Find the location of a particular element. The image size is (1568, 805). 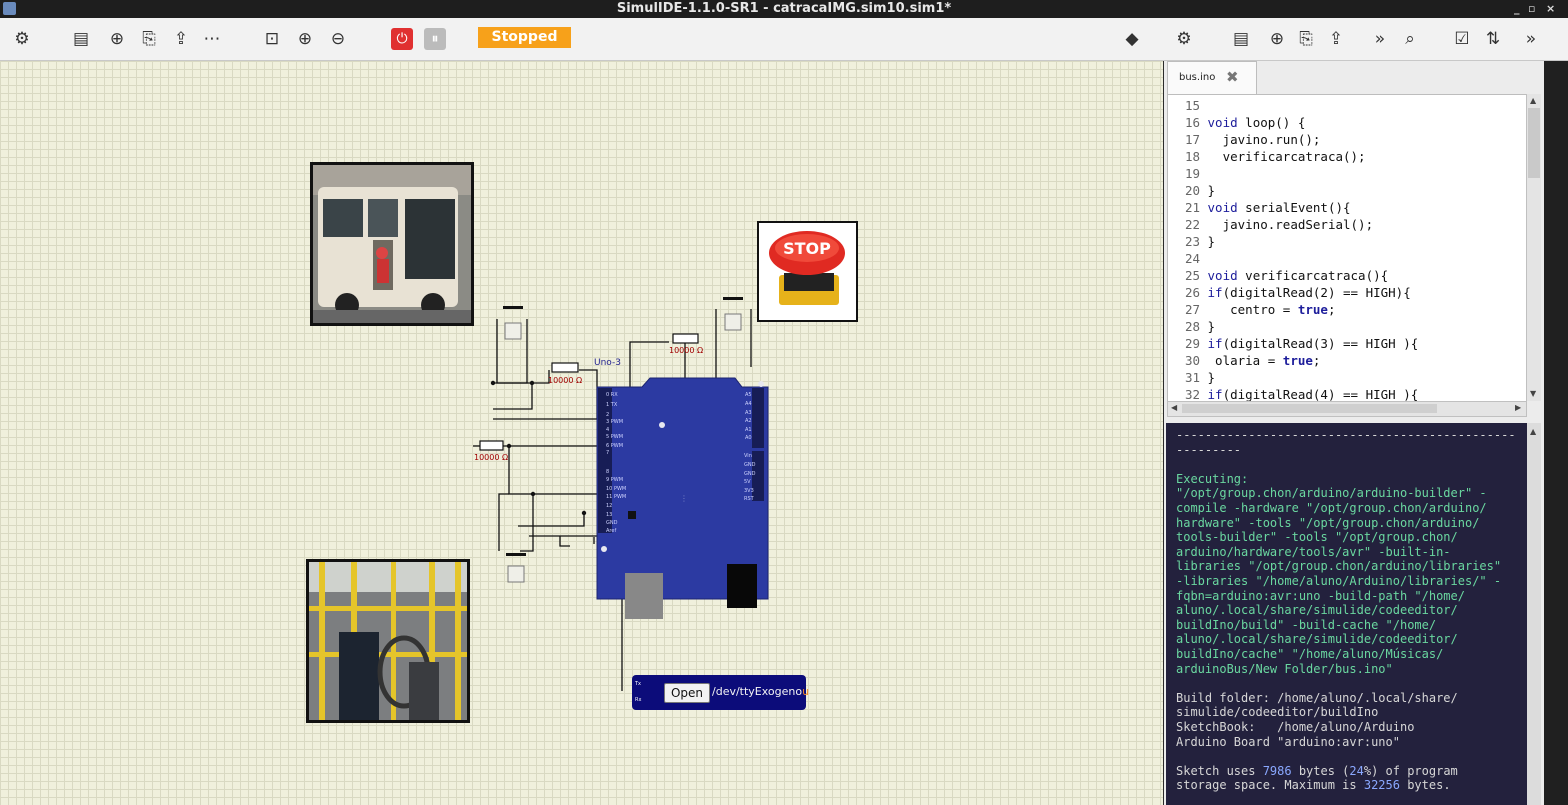

serial-port-component: Tx Rx Open /dev/ttyExogenou is located at coordinates (720, 692).